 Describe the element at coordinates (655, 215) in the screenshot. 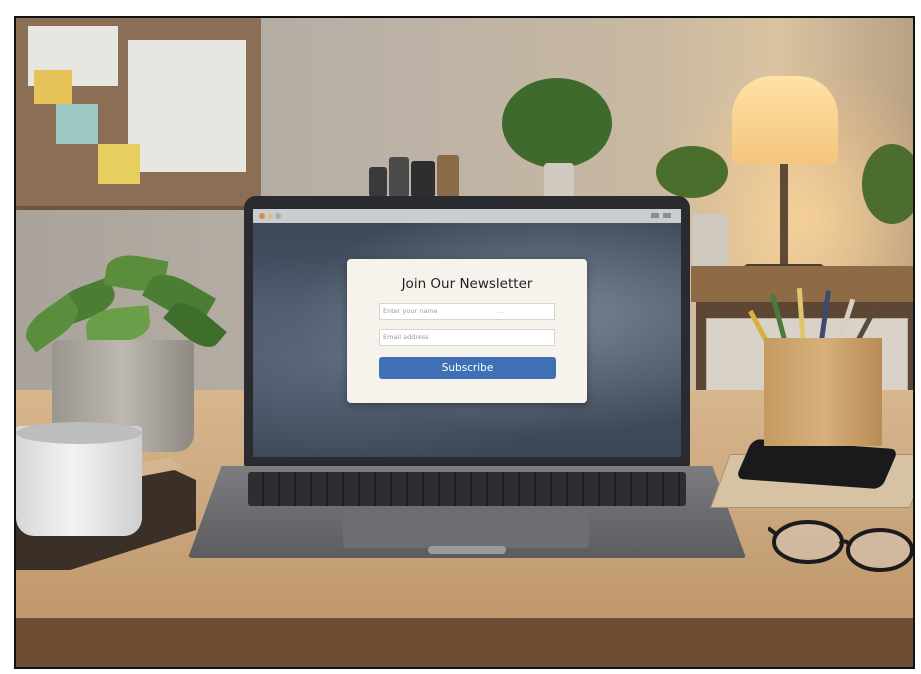

I see `minimize-icon` at that location.